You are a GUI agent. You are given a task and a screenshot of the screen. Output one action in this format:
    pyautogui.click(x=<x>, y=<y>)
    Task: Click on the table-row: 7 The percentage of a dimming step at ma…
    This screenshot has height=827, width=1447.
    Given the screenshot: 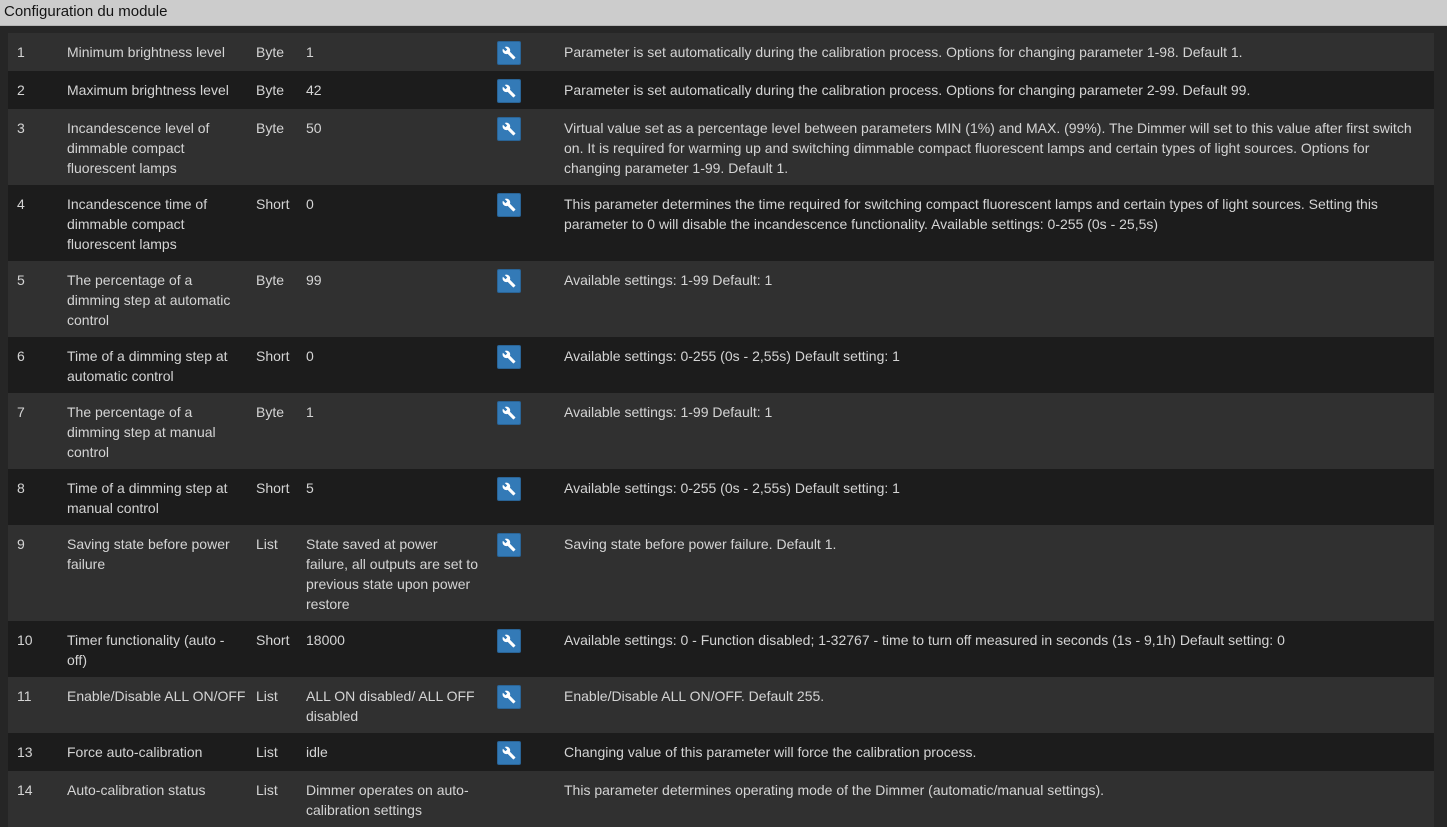 What is the action you would take?
    pyautogui.click(x=721, y=431)
    